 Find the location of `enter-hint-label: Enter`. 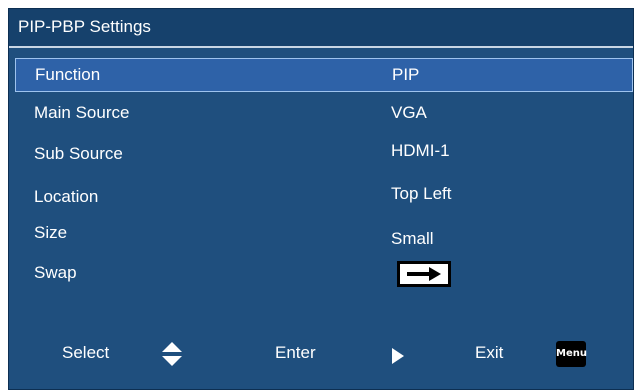

enter-hint-label: Enter is located at coordinates (295, 352).